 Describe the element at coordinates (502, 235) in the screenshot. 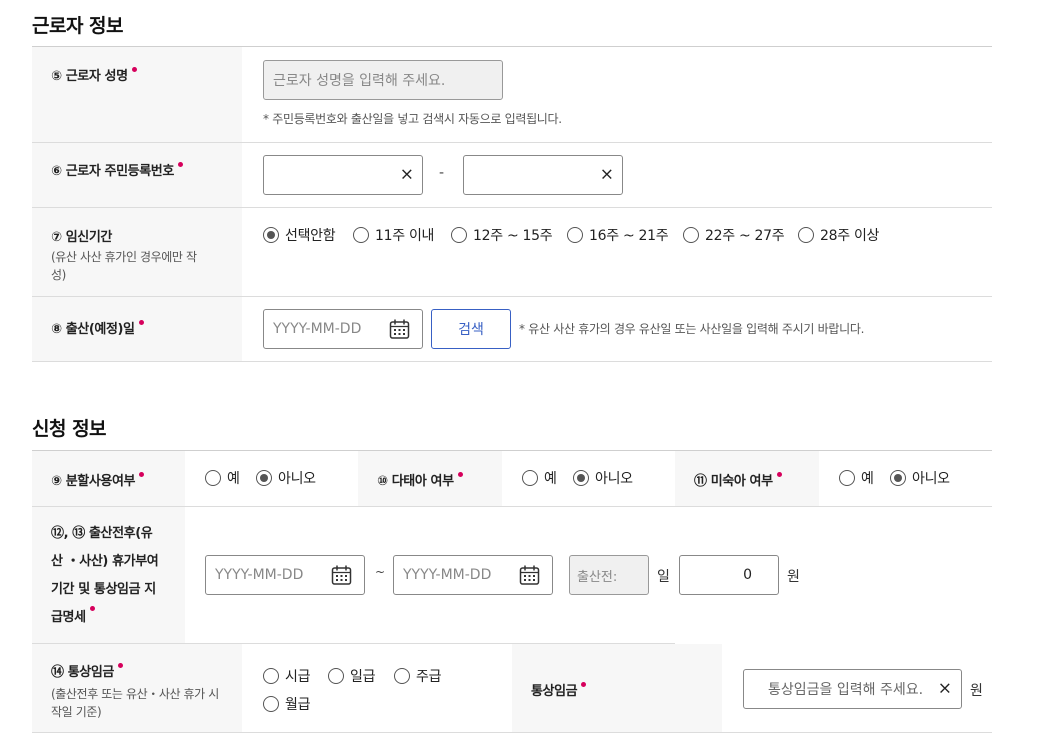

I see `radio-pregnancy-12-15: 12주 ~ 15주` at that location.